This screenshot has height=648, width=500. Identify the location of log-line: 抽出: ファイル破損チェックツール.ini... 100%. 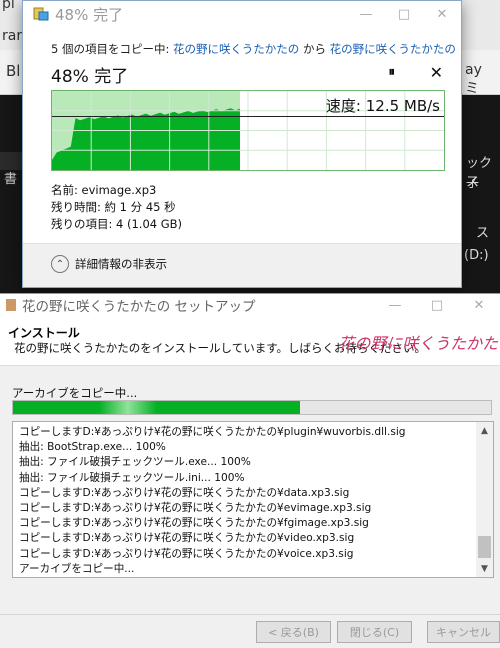
(132, 477).